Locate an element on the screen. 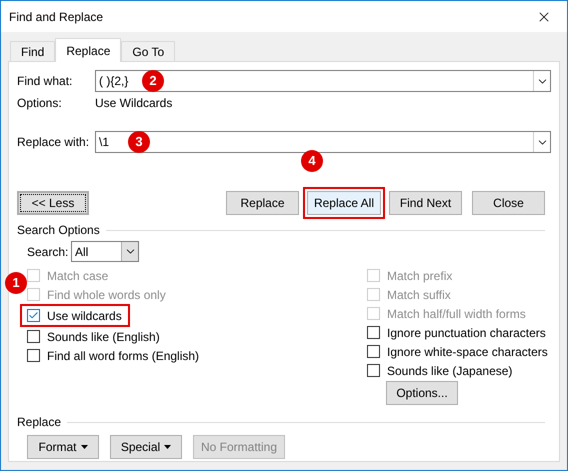 The image size is (568, 471). text-field: \1 3 is located at coordinates (323, 142).